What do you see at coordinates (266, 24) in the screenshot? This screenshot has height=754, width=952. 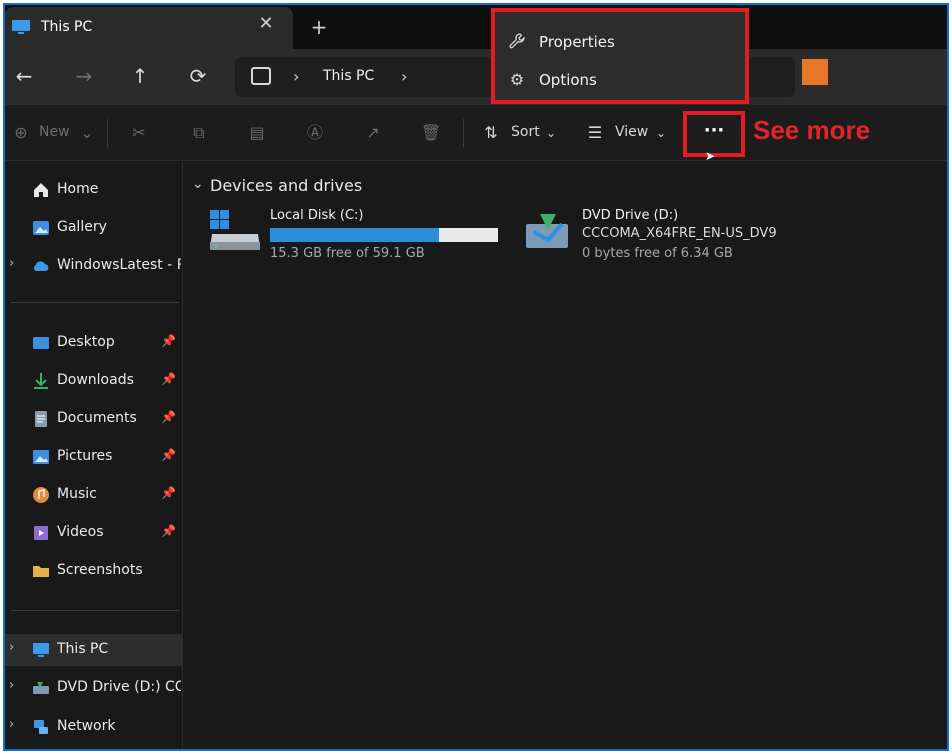 I see `close-tab-icon: ✕` at bounding box center [266, 24].